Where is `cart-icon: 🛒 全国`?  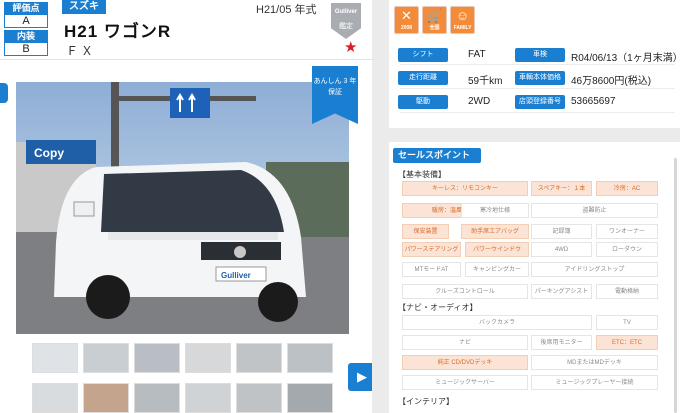 cart-icon: 🛒 全国 is located at coordinates (434, 20).